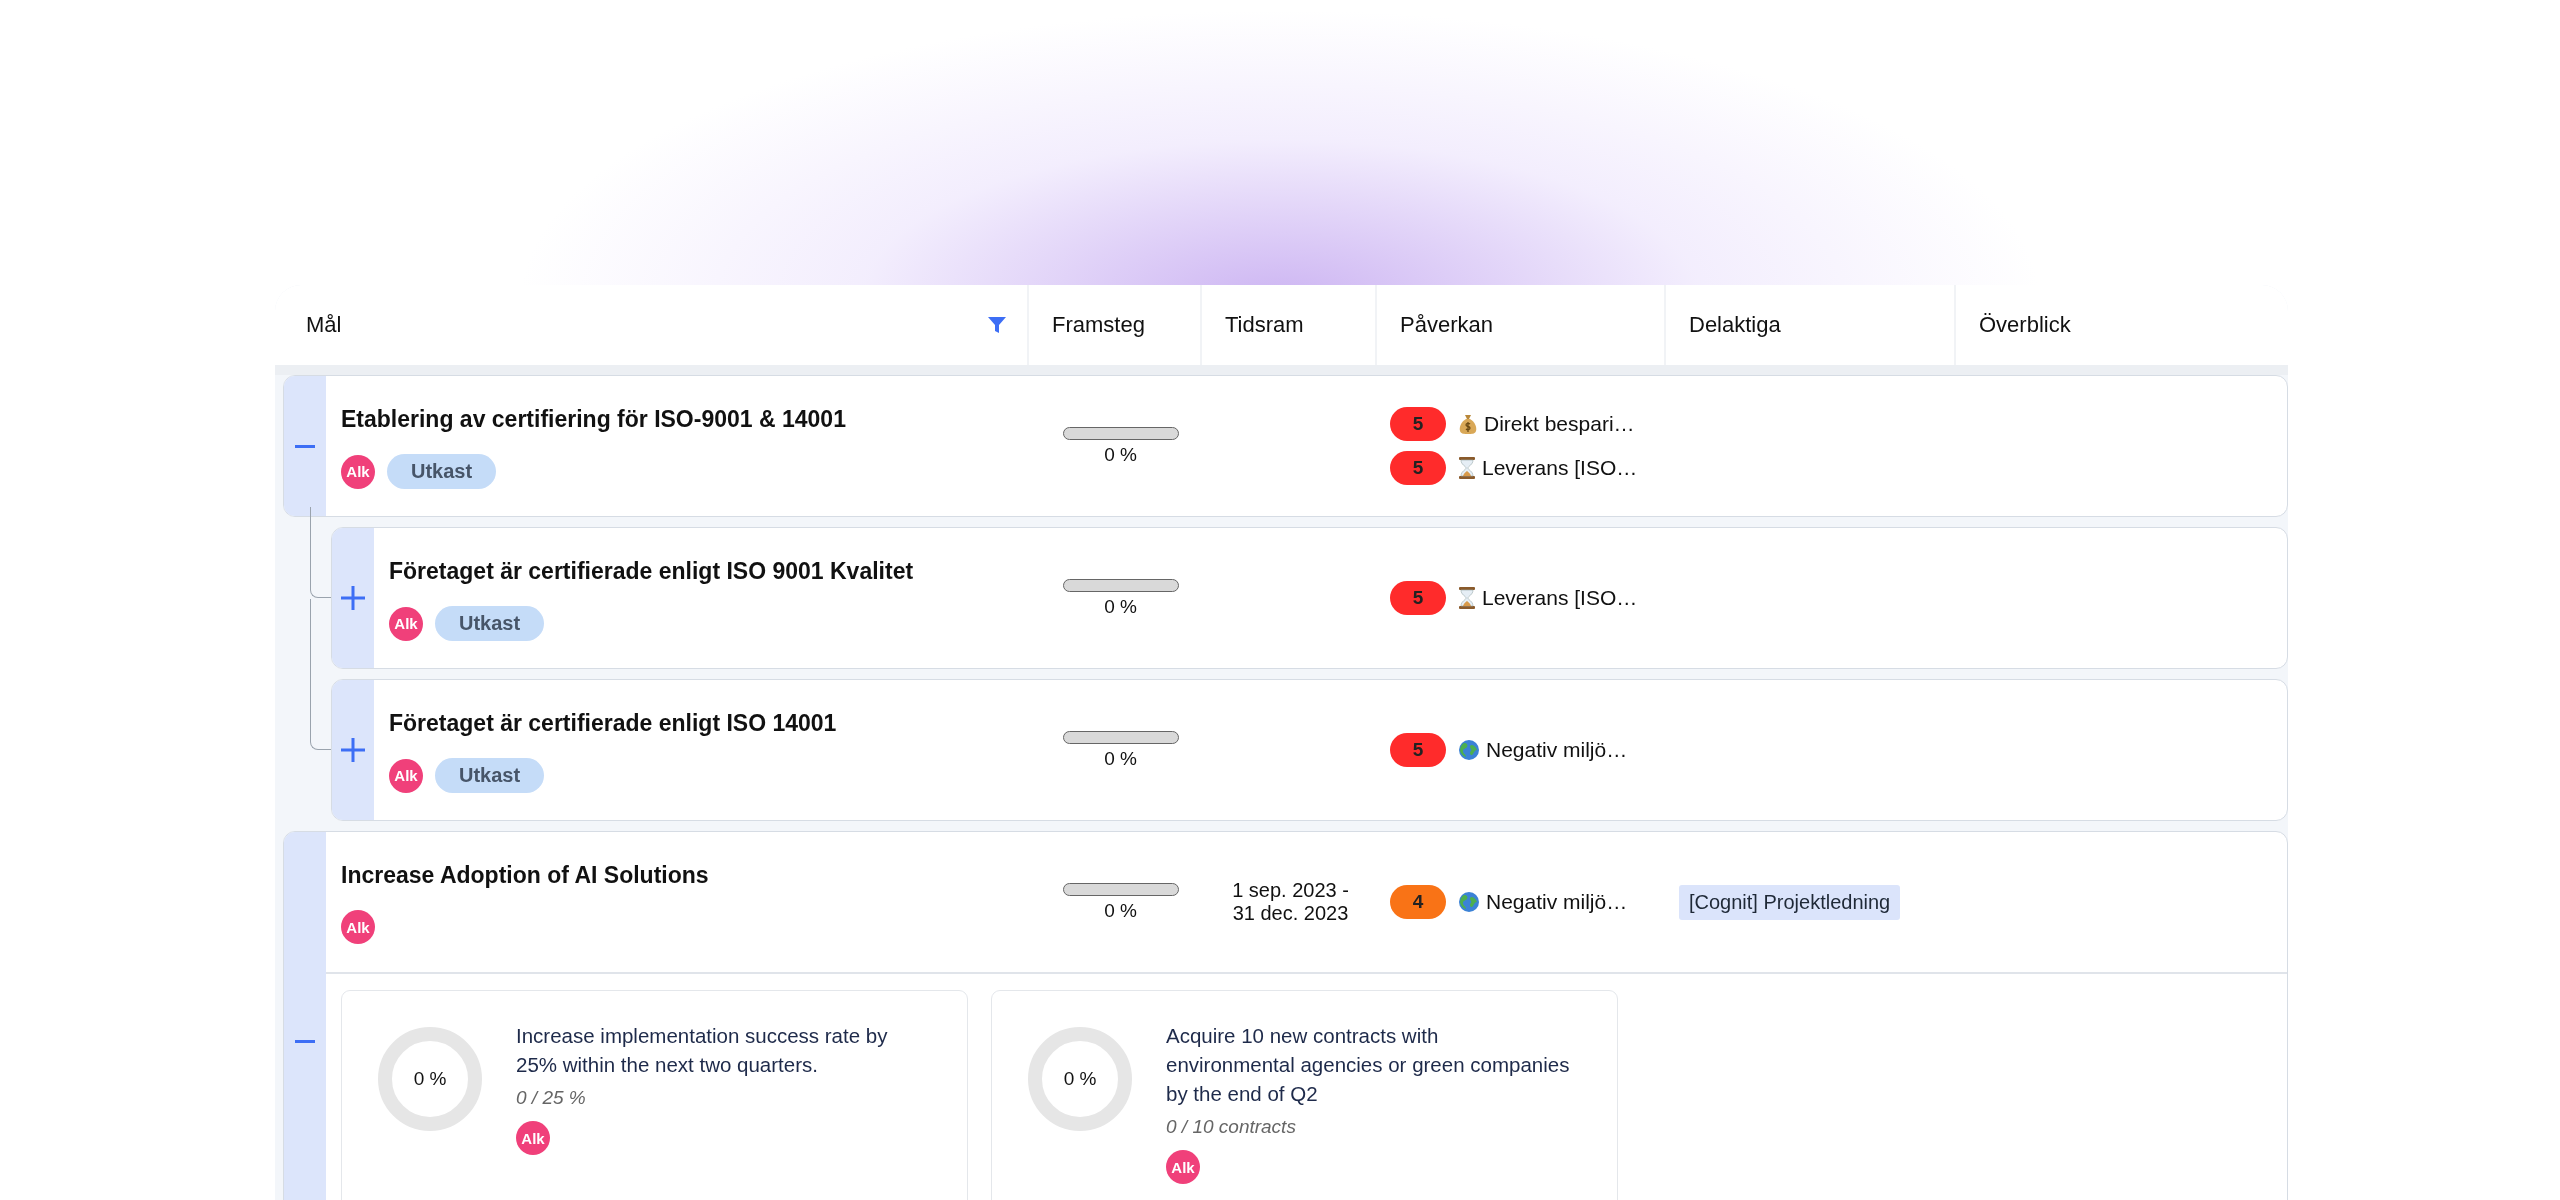 Image resolution: width=2560 pixels, height=1200 pixels. Describe the element at coordinates (702, 723) in the screenshot. I see `goal-title: Företaget är certifierade enligt ISO 14001` at that location.